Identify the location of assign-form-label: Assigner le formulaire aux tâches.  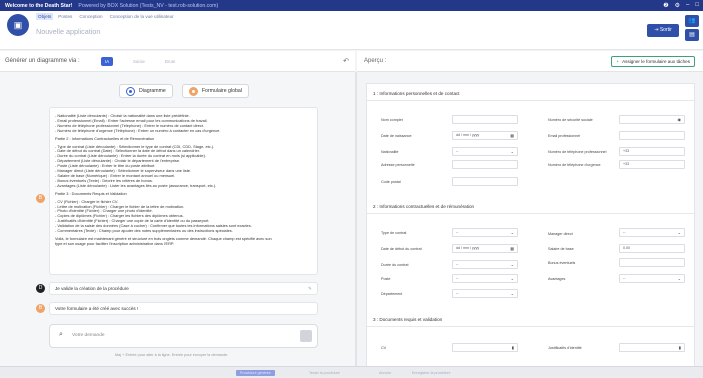
(656, 61).